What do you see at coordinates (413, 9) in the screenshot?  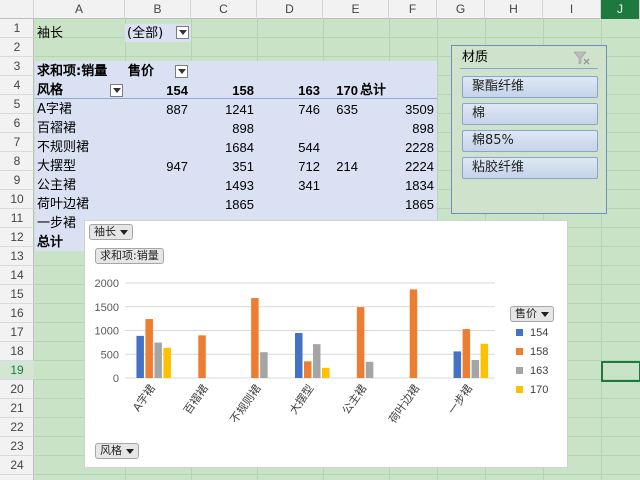 I see `column-header-f: F` at bounding box center [413, 9].